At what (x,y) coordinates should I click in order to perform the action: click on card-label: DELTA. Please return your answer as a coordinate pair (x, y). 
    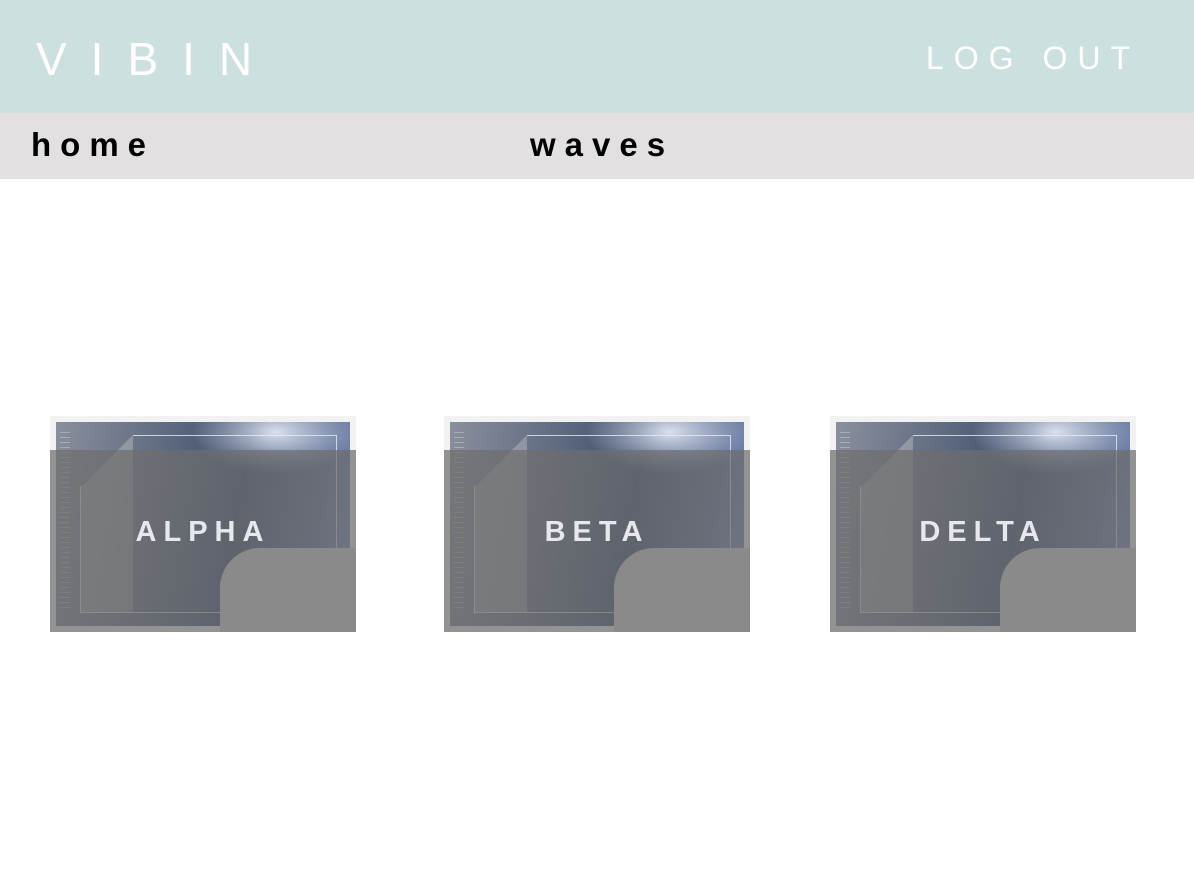
    Looking at the image, I should click on (983, 532).